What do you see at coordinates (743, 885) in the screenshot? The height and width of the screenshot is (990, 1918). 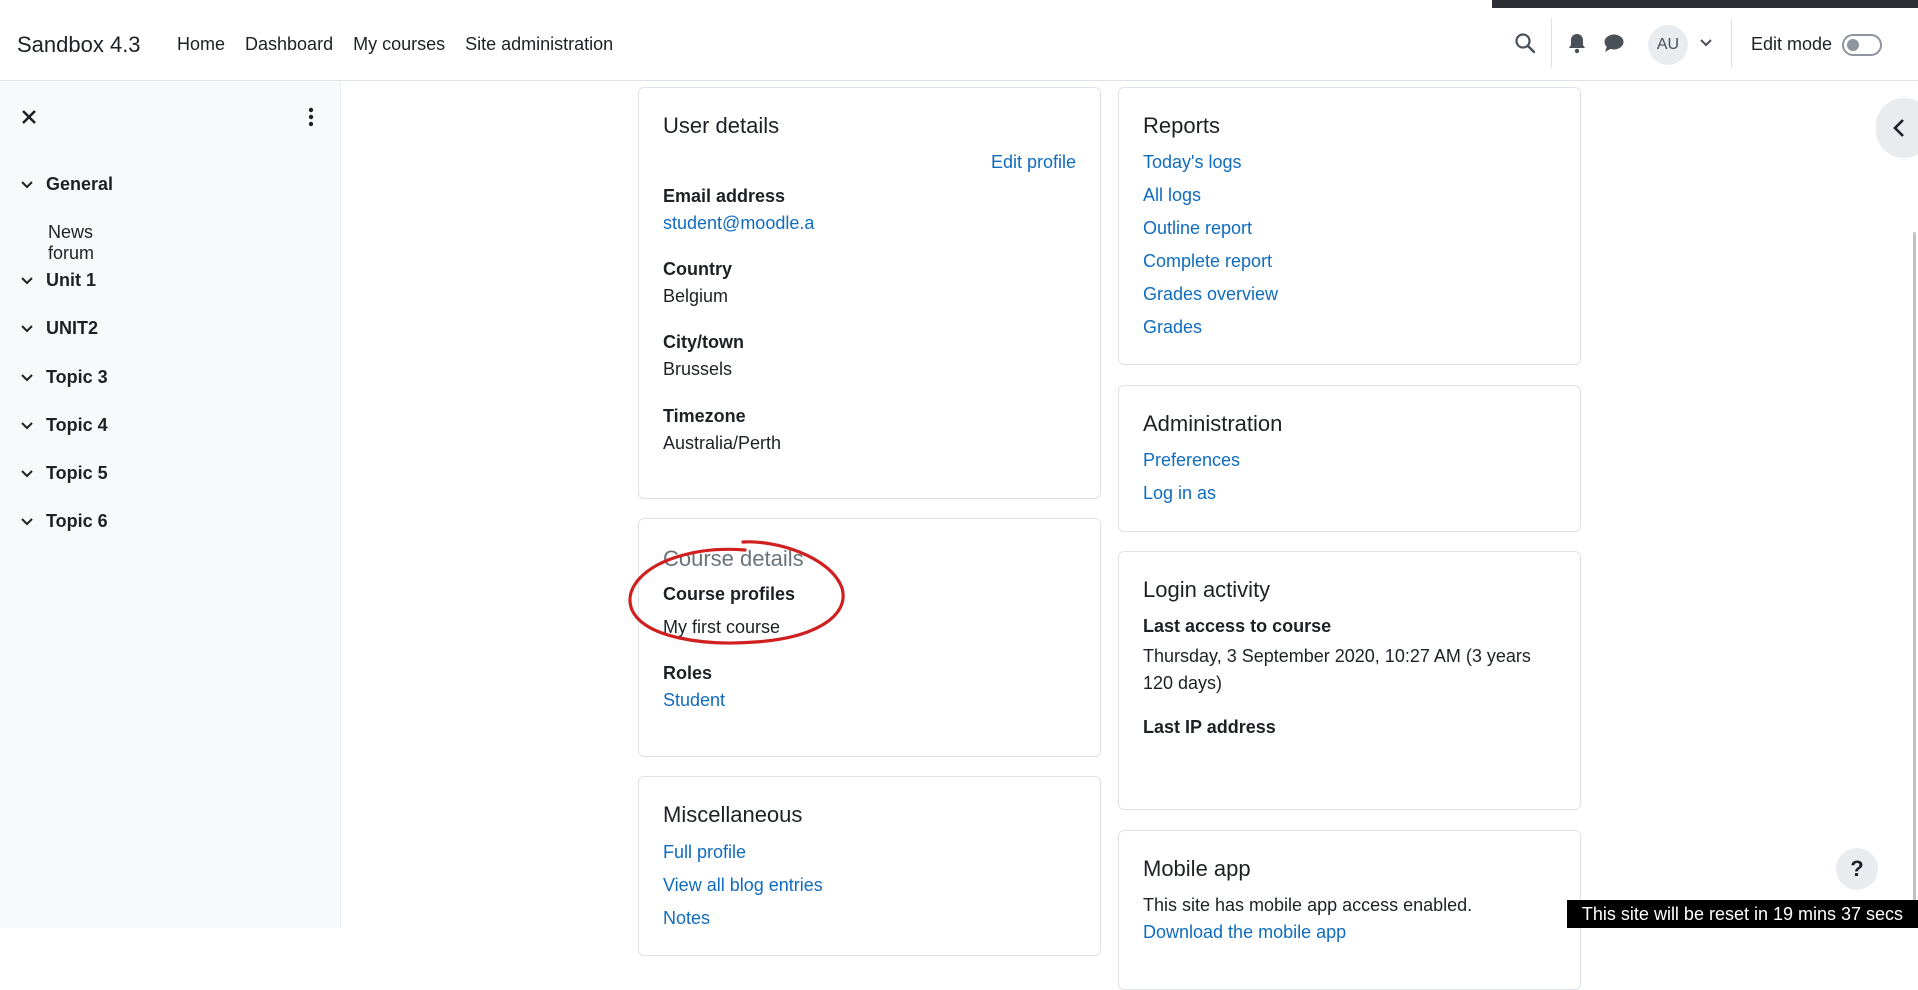 I see `blog-entries-link: View all blog entries` at bounding box center [743, 885].